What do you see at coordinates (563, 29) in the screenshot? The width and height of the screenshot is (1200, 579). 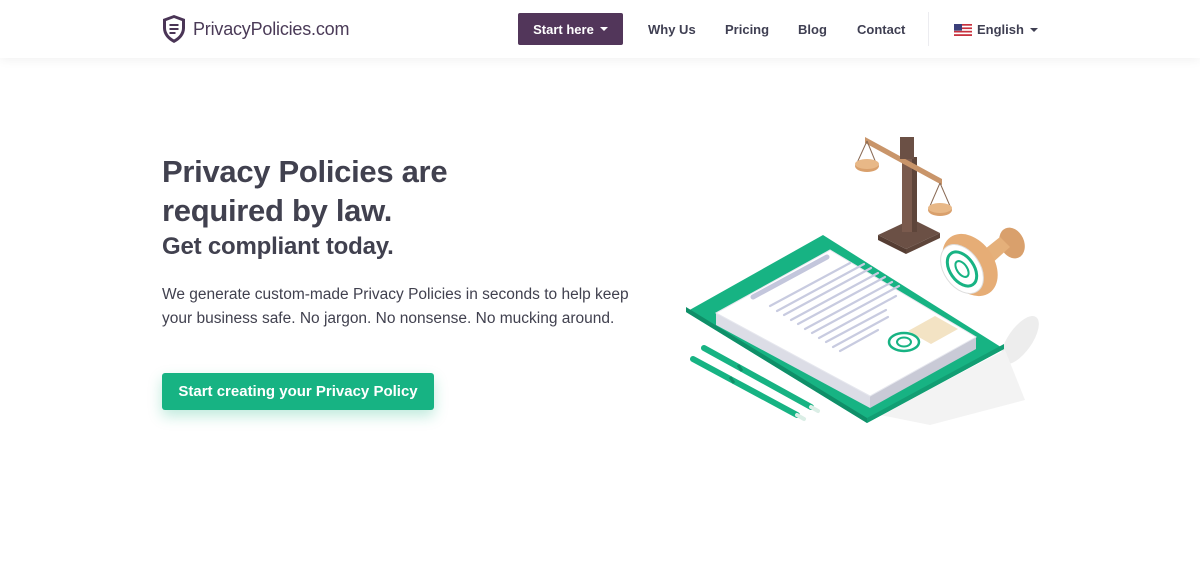 I see `start-here-label: Start here` at bounding box center [563, 29].